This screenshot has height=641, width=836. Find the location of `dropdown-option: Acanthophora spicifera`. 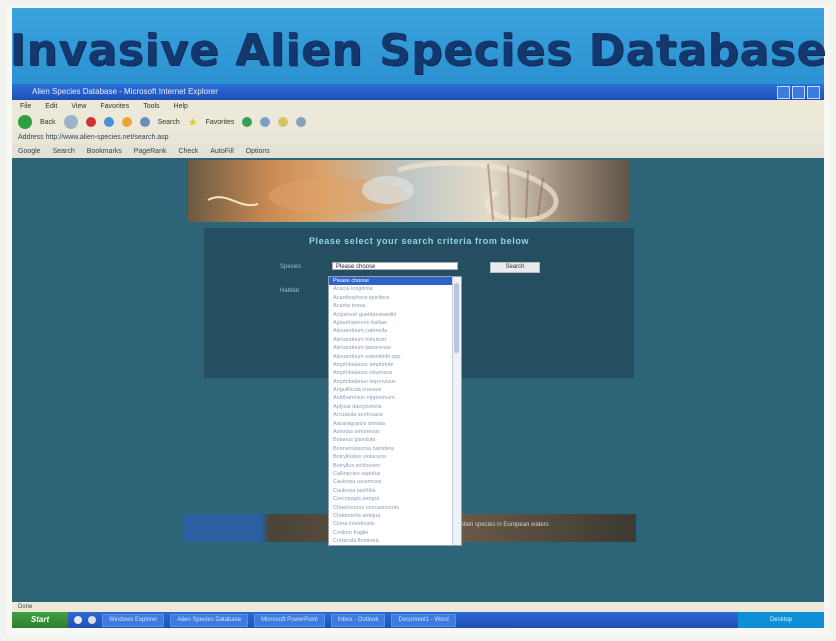

dropdown-option: Acanthophora spicifera is located at coordinates (391, 298).